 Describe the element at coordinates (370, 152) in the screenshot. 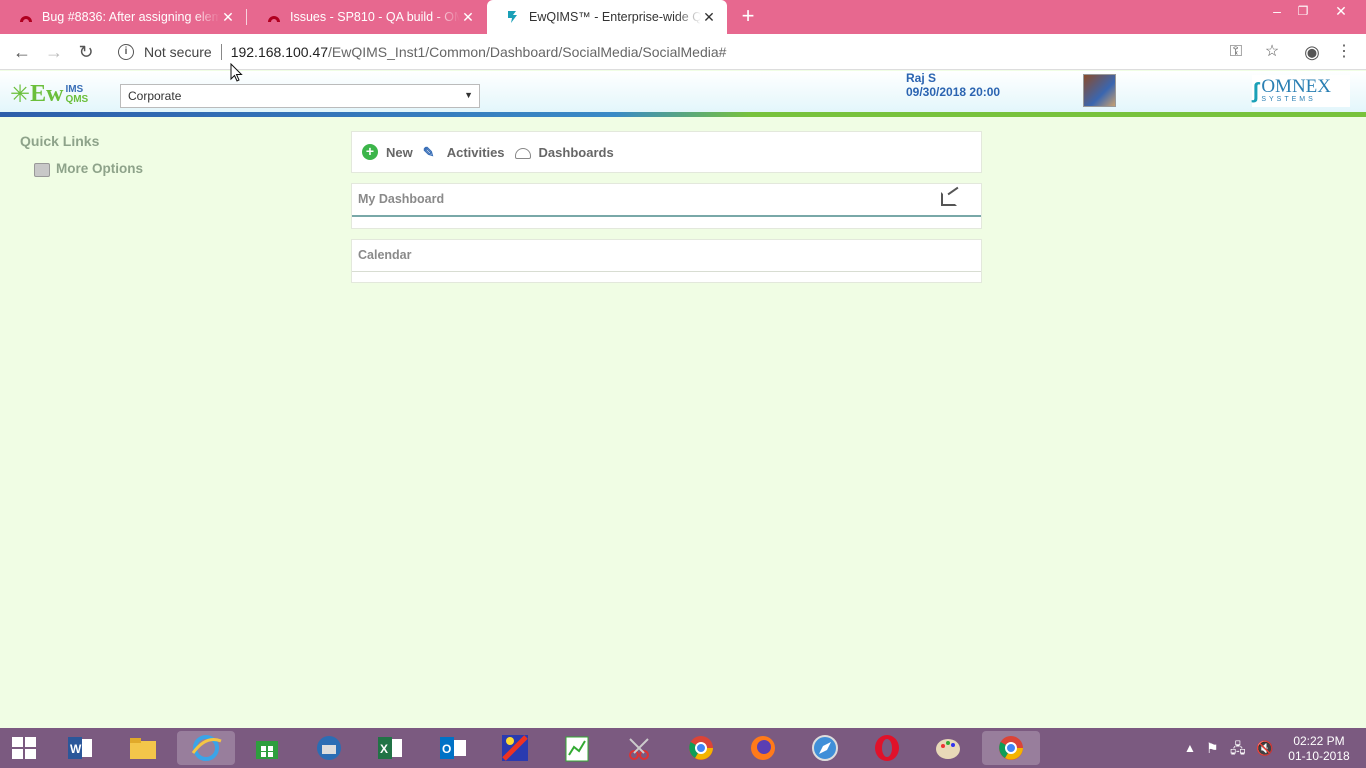

I see `plus-icon: +` at that location.